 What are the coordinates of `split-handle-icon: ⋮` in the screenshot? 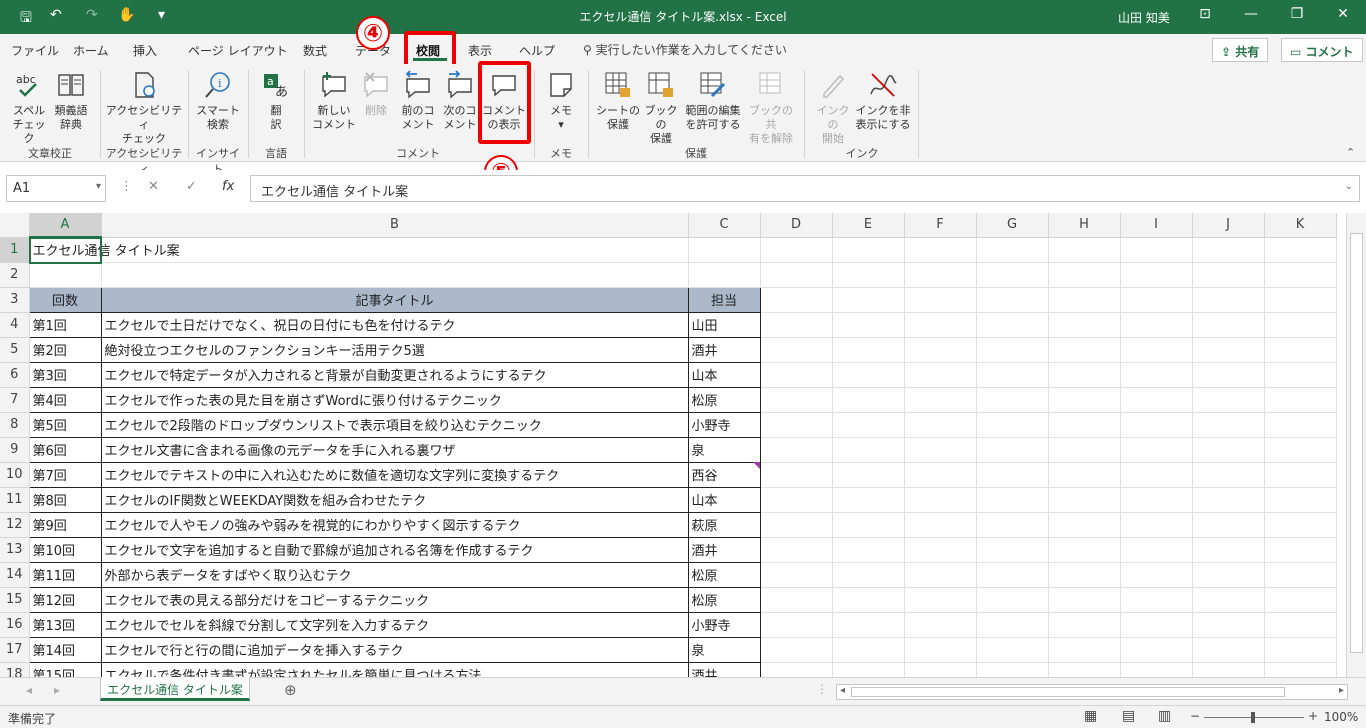 It's located at (822, 689).